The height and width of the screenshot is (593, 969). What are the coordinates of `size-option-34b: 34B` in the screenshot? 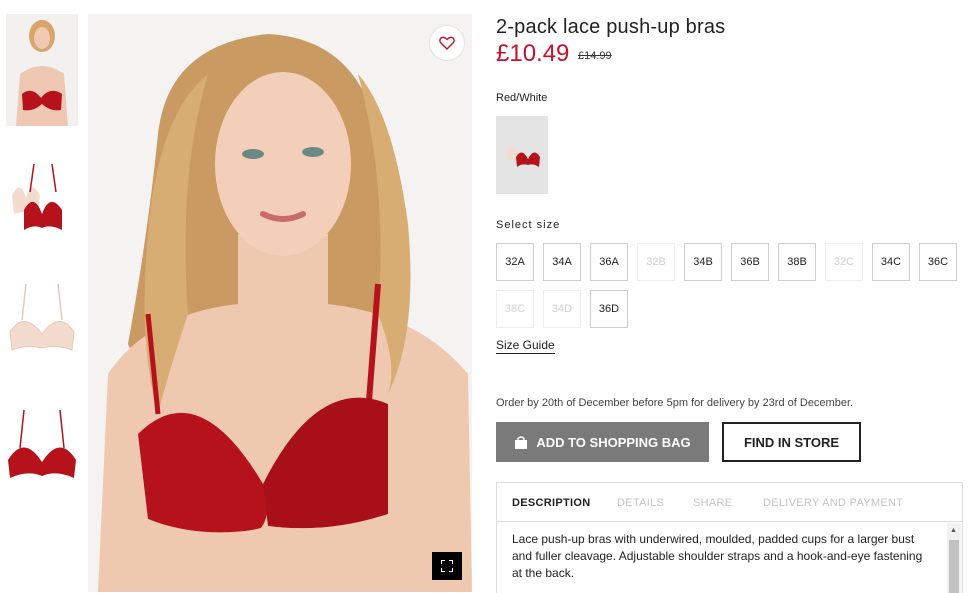 It's located at (703, 262).